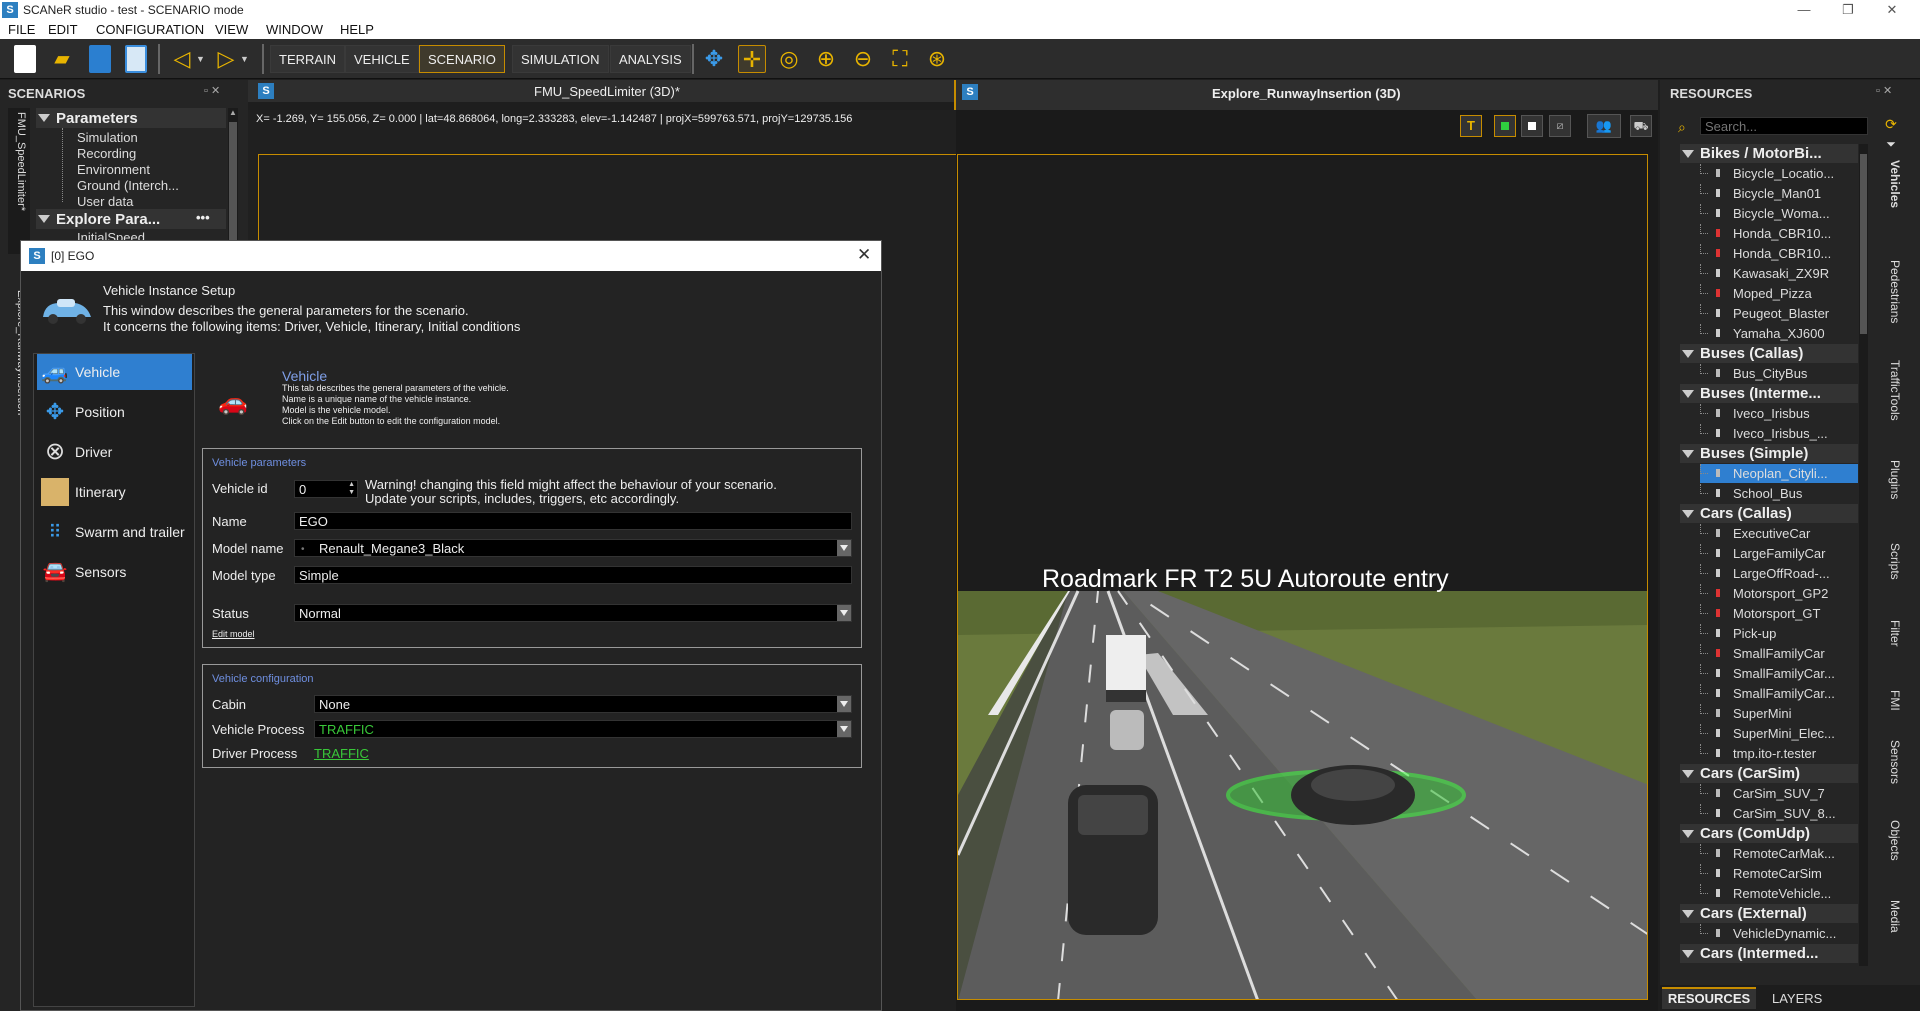 This screenshot has width=1920, height=1011. What do you see at coordinates (1769, 453) in the screenshot?
I see `resource-group-header: Buses (Simple)` at bounding box center [1769, 453].